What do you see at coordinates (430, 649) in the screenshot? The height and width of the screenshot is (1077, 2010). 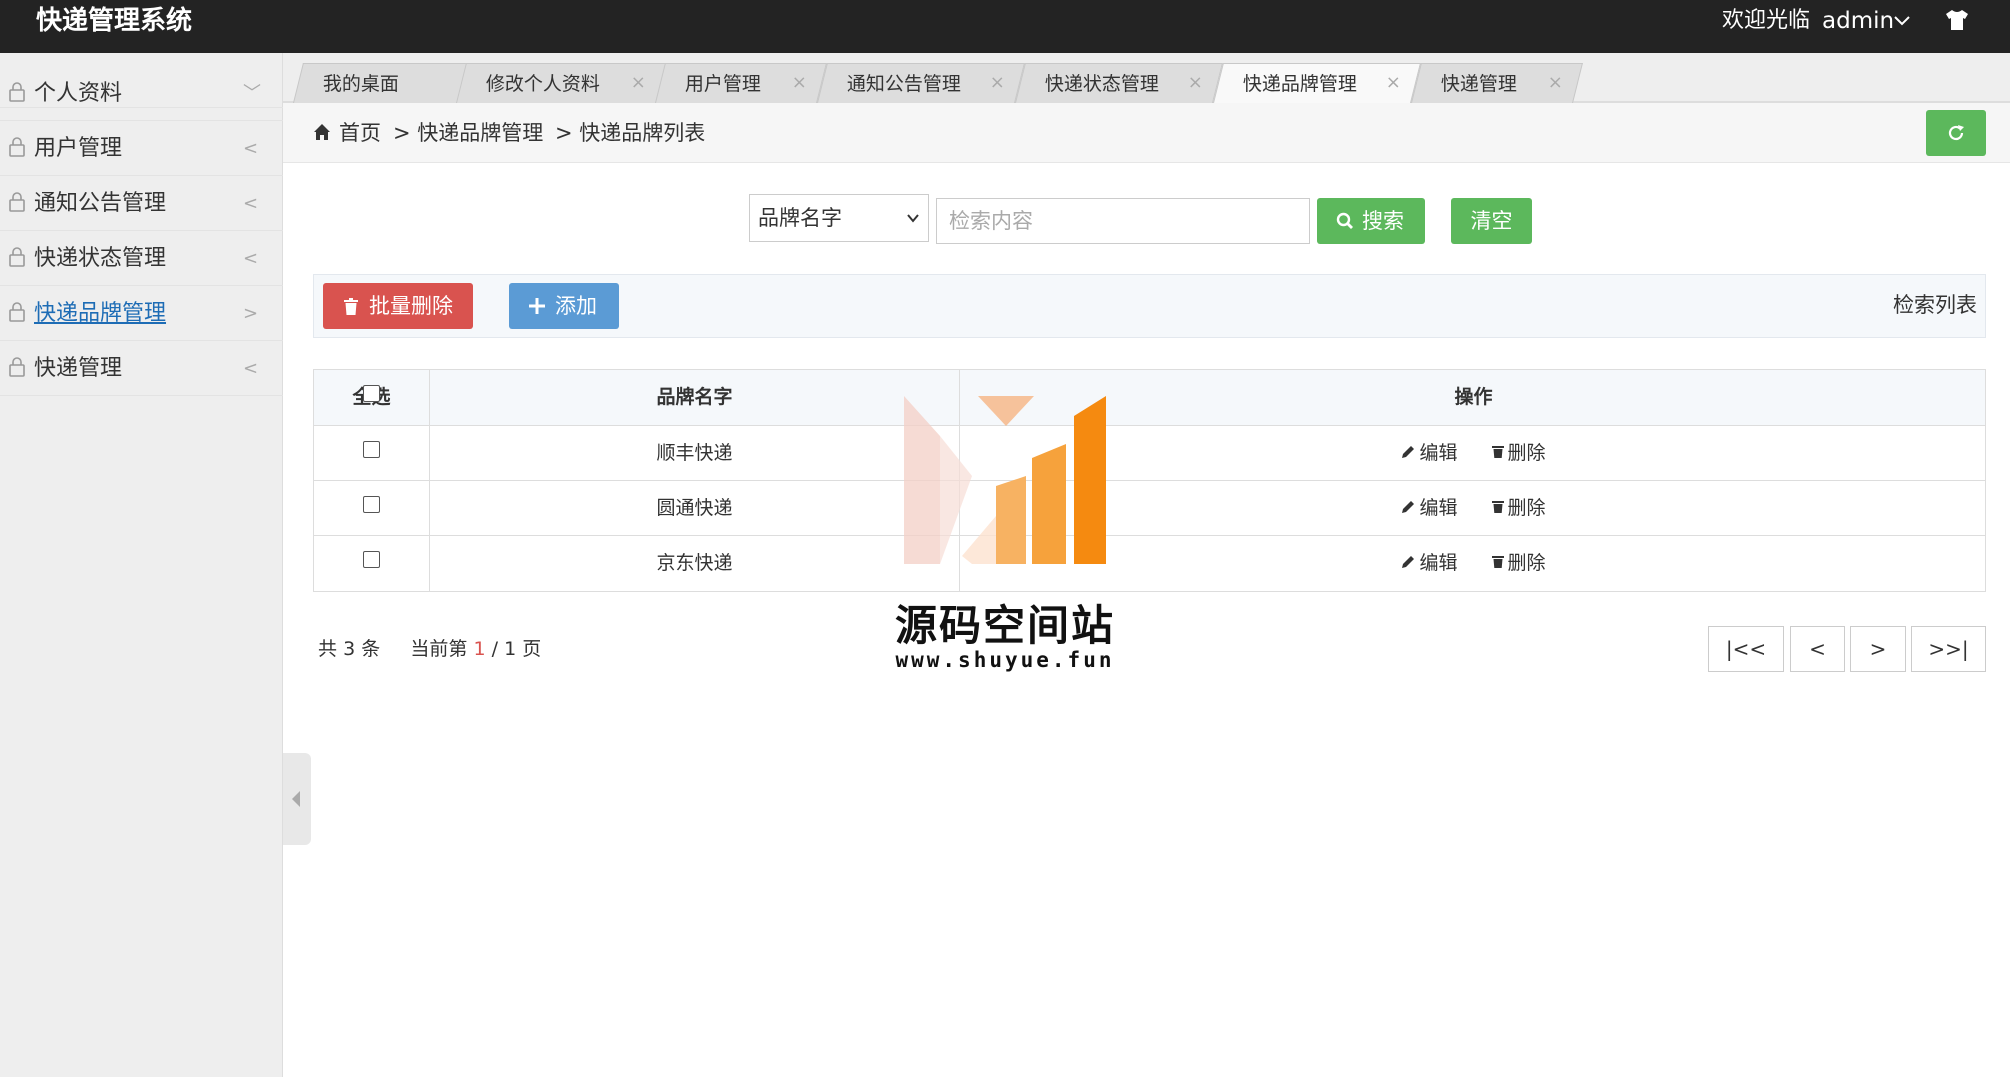 I see `pagination-info: 共 3 条 当前第 1 / 1 页` at bounding box center [430, 649].